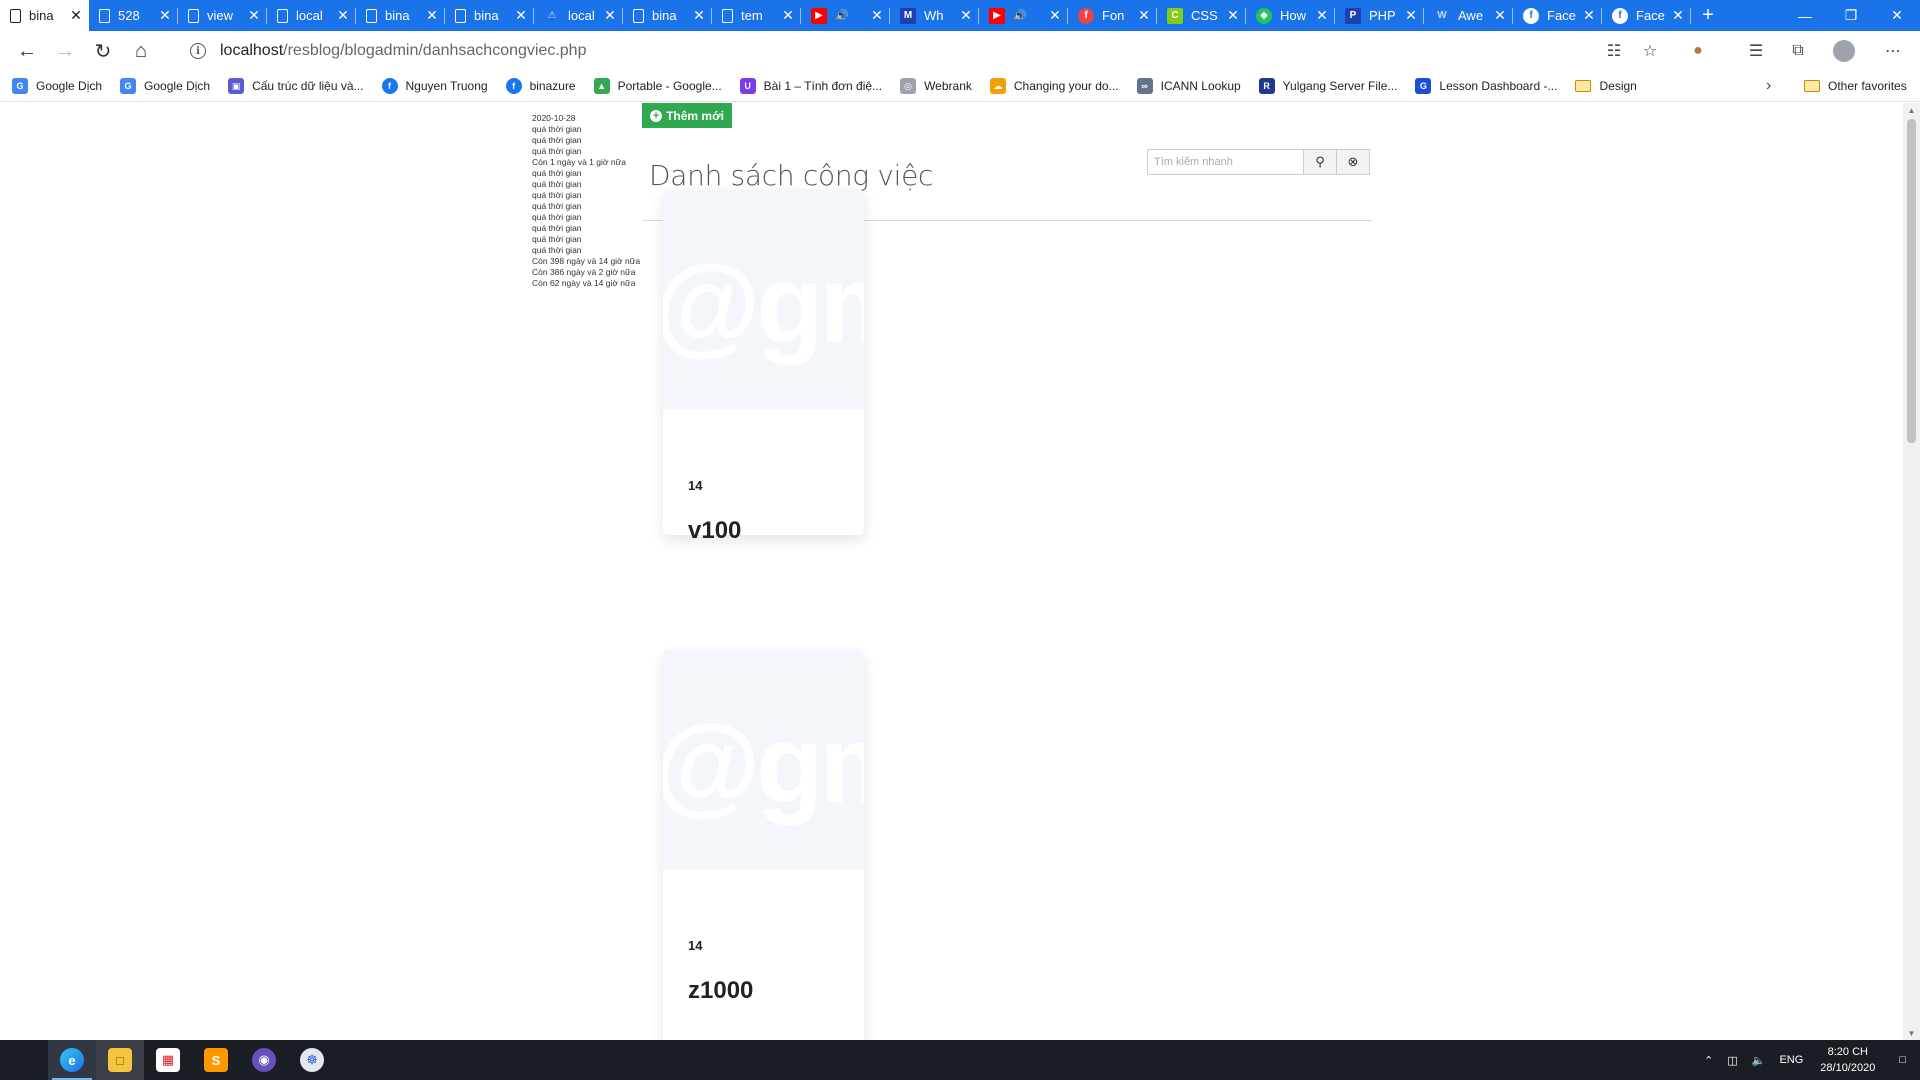 This screenshot has width=1920, height=1080. What do you see at coordinates (578, 15) in the screenshot?
I see `browser-tab: ⚠ local ✕` at bounding box center [578, 15].